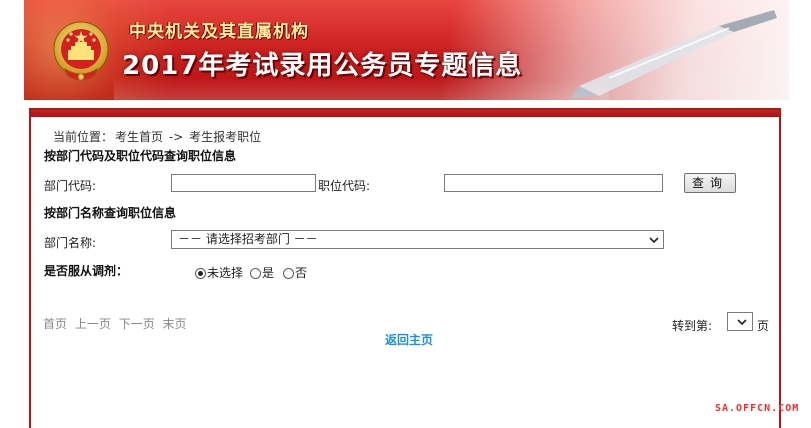 The width and height of the screenshot is (811, 428). I want to click on breadcrumb-arrow: ->, so click(176, 137).